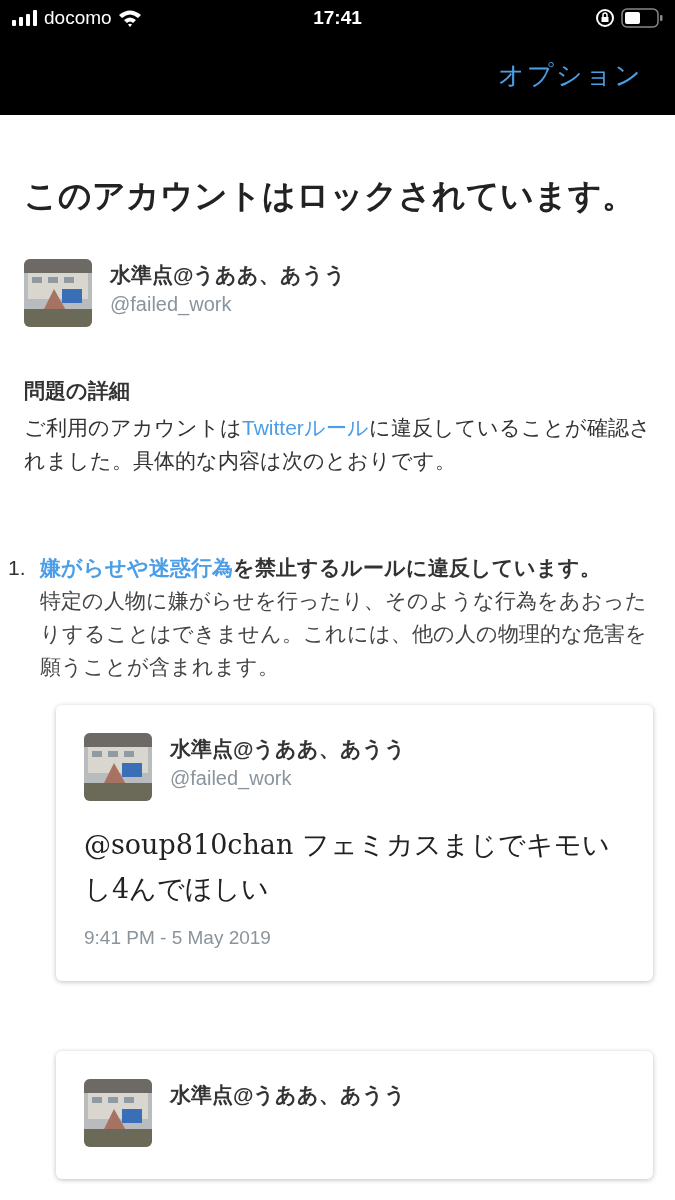 The height and width of the screenshot is (1200, 675). I want to click on tweet-date: 9:41 PM - 5 May 2019, so click(178, 938).